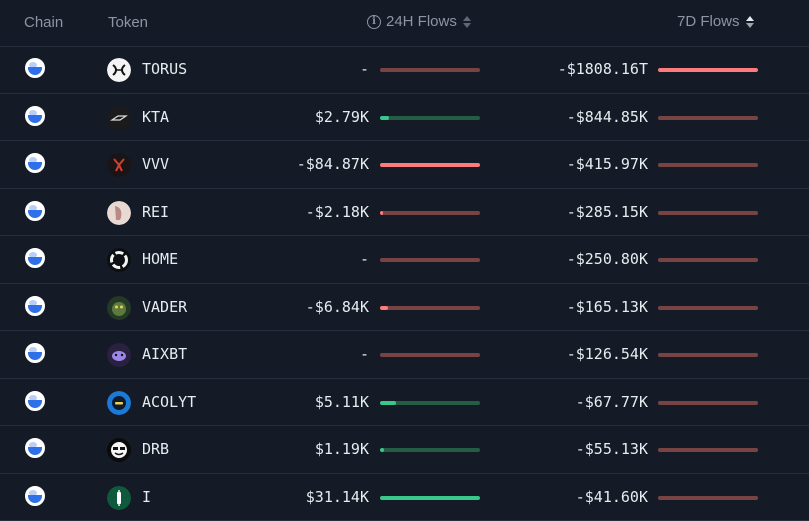 The width and height of the screenshot is (809, 521). I want to click on flow-7d-value: -$415.97K, so click(607, 164).